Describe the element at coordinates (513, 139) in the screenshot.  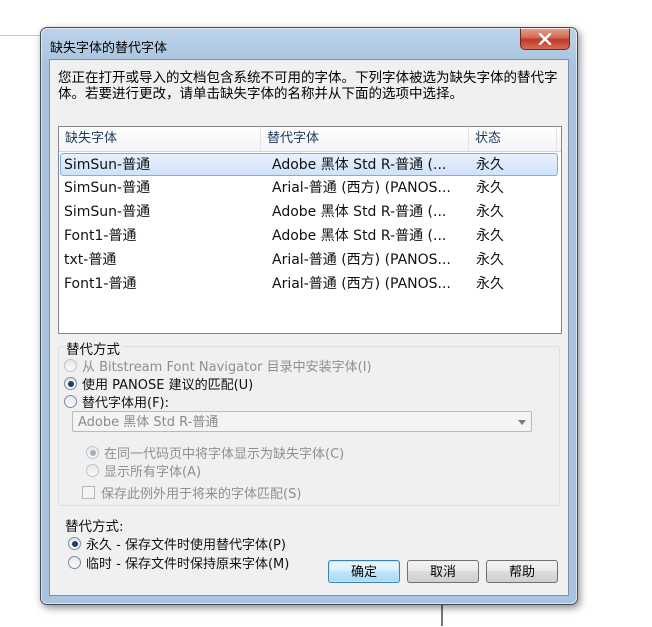
I see `column-header-status: 状态` at that location.